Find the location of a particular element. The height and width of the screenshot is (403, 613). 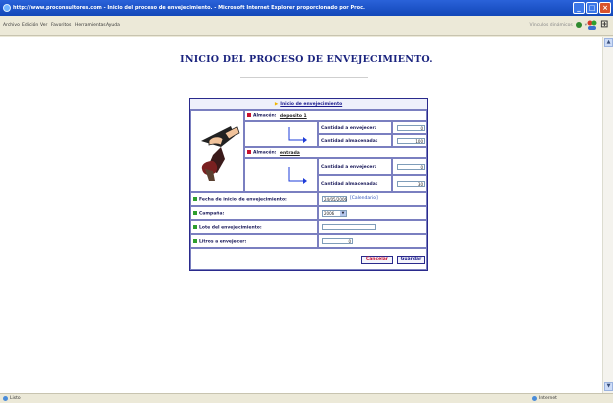

form-header: ▶ Inicio de envejecimiento is located at coordinates (308, 104).